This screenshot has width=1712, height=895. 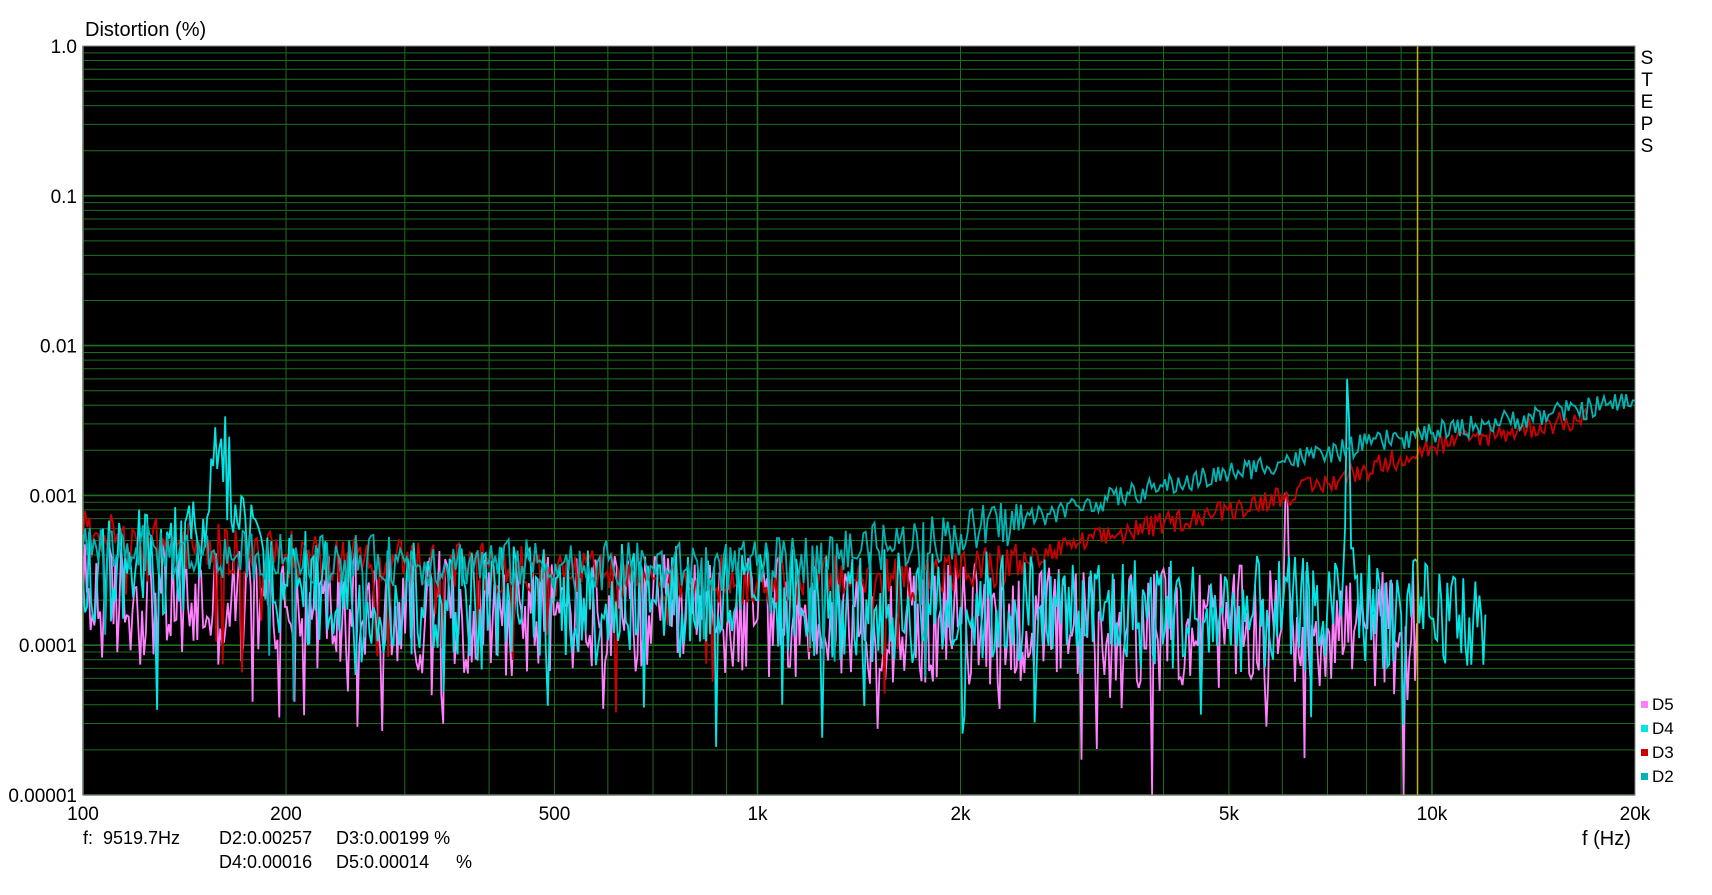 What do you see at coordinates (1663, 752) in the screenshot?
I see `legend-label-d3: D3` at bounding box center [1663, 752].